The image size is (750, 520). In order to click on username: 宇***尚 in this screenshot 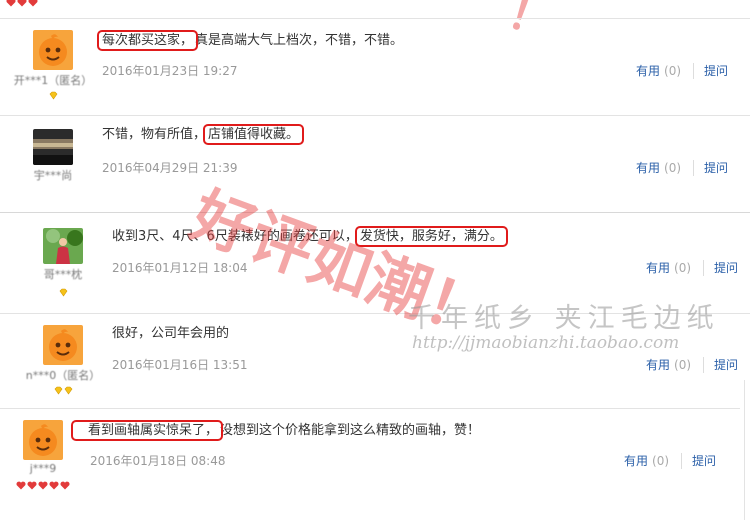, I will do `click(53, 175)`.